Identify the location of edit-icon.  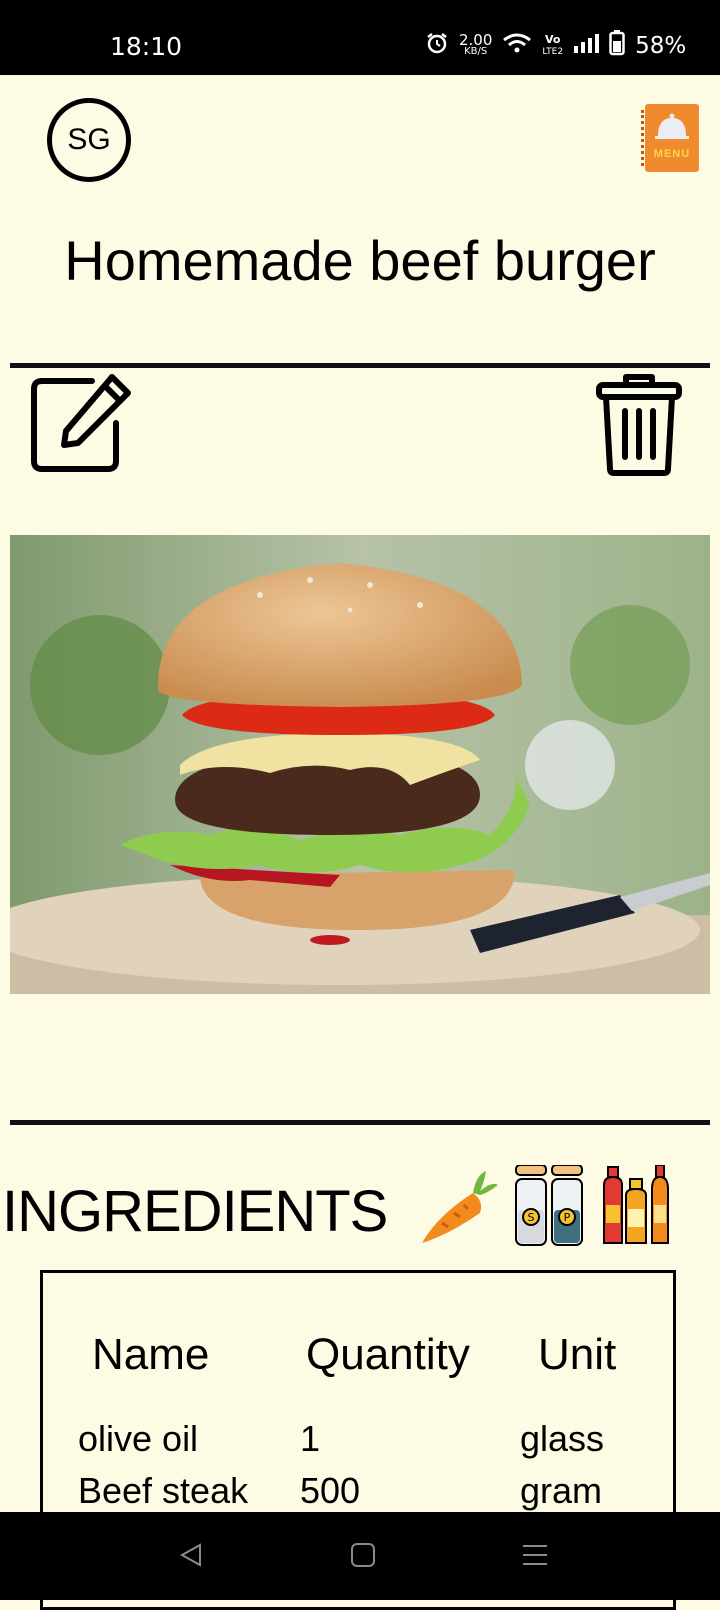
(82, 425).